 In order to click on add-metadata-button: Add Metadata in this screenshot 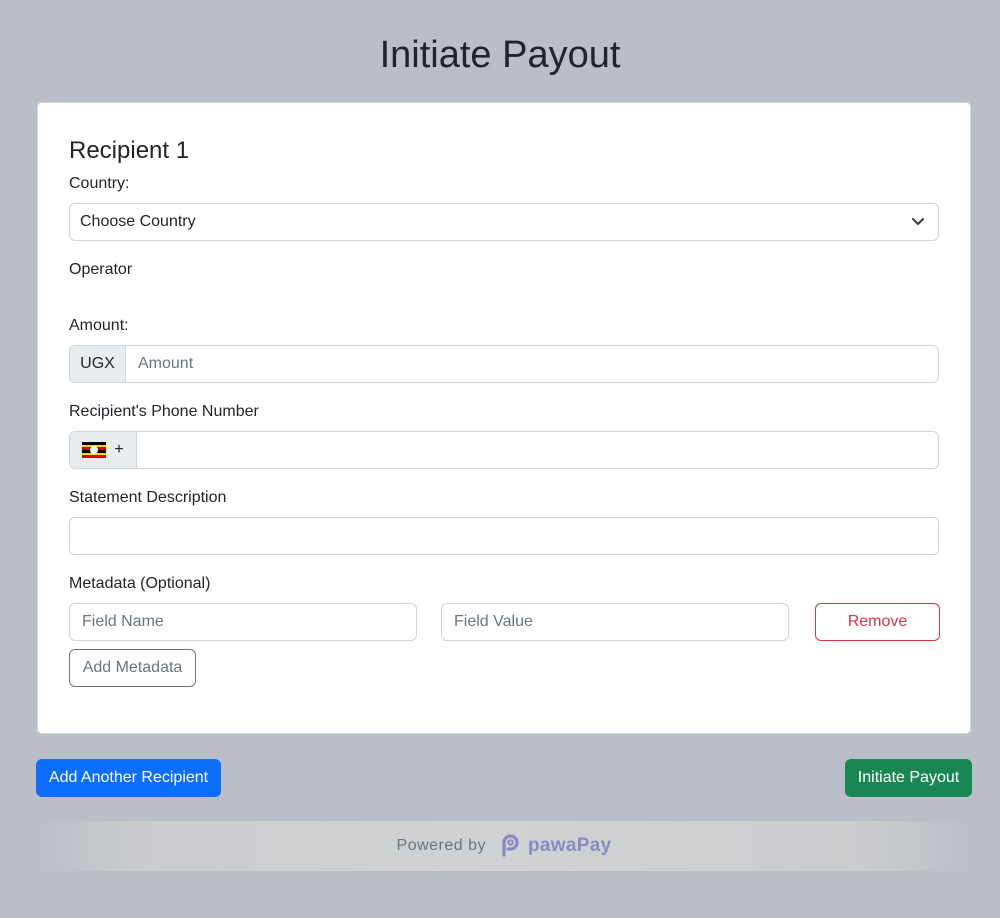, I will do `click(132, 668)`.